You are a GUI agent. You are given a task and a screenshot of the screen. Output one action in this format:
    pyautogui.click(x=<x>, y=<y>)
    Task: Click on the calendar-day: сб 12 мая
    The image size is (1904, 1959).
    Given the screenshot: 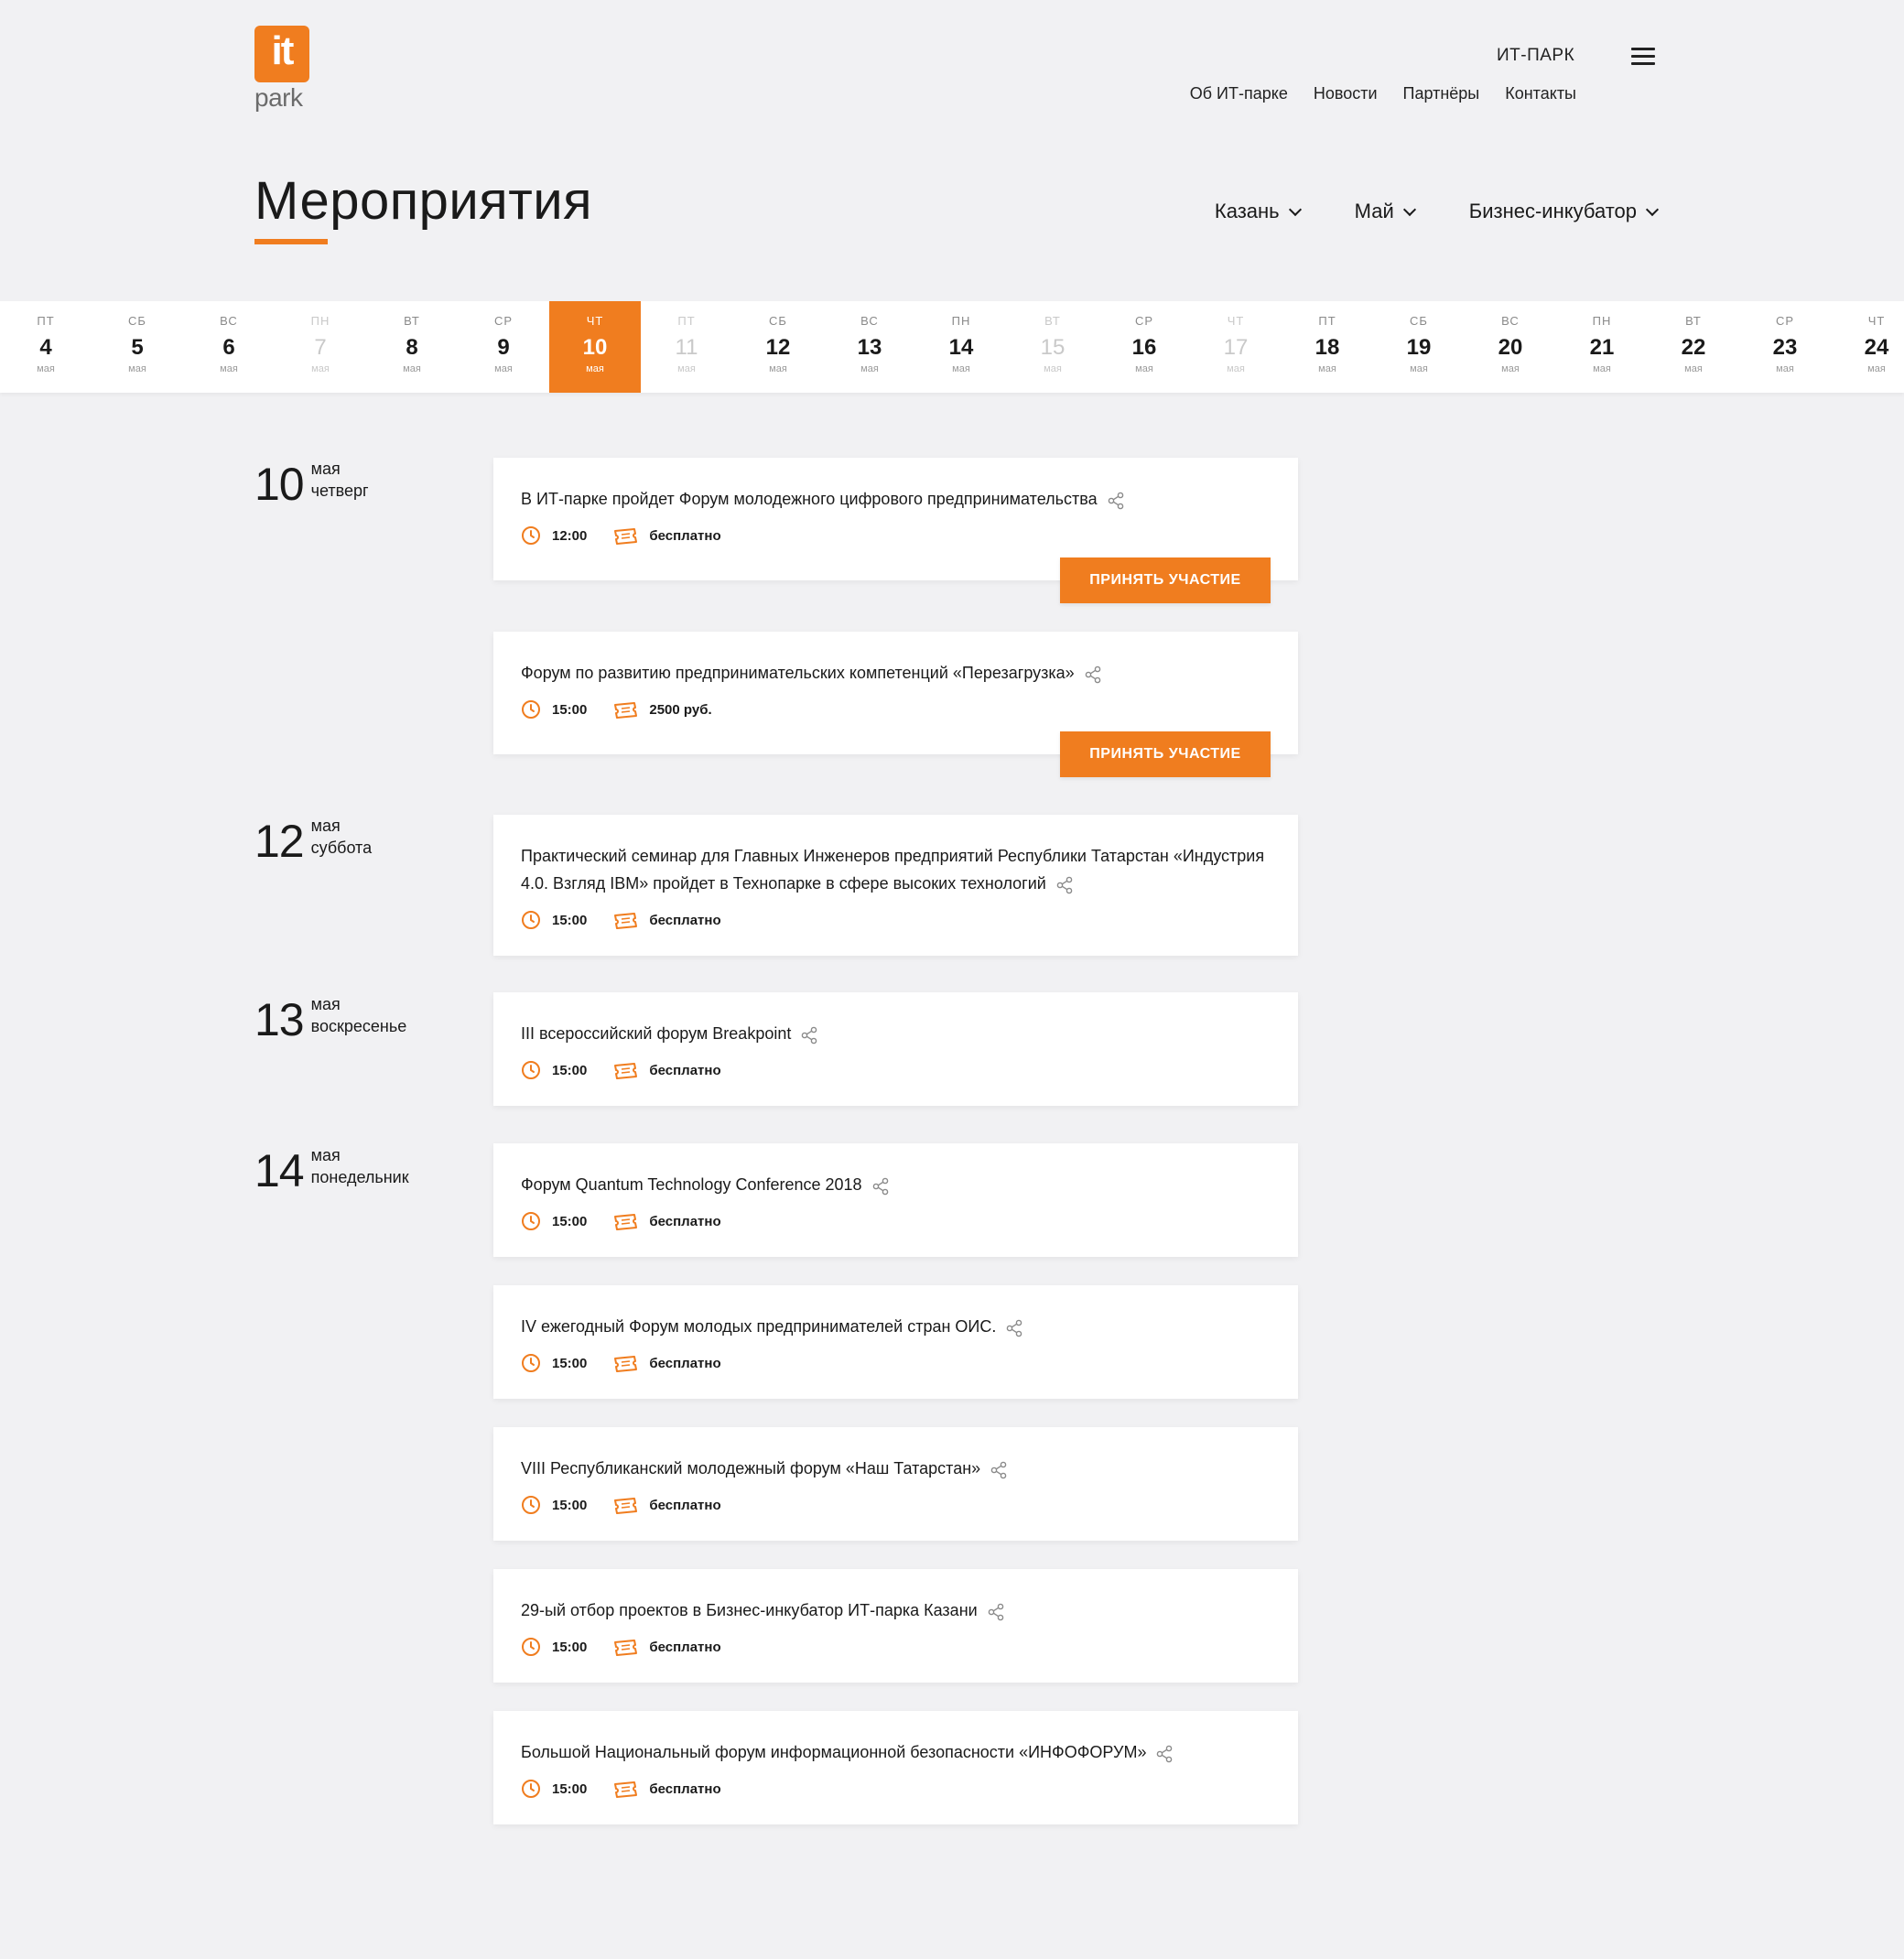 What is the action you would take?
    pyautogui.click(x=778, y=347)
    